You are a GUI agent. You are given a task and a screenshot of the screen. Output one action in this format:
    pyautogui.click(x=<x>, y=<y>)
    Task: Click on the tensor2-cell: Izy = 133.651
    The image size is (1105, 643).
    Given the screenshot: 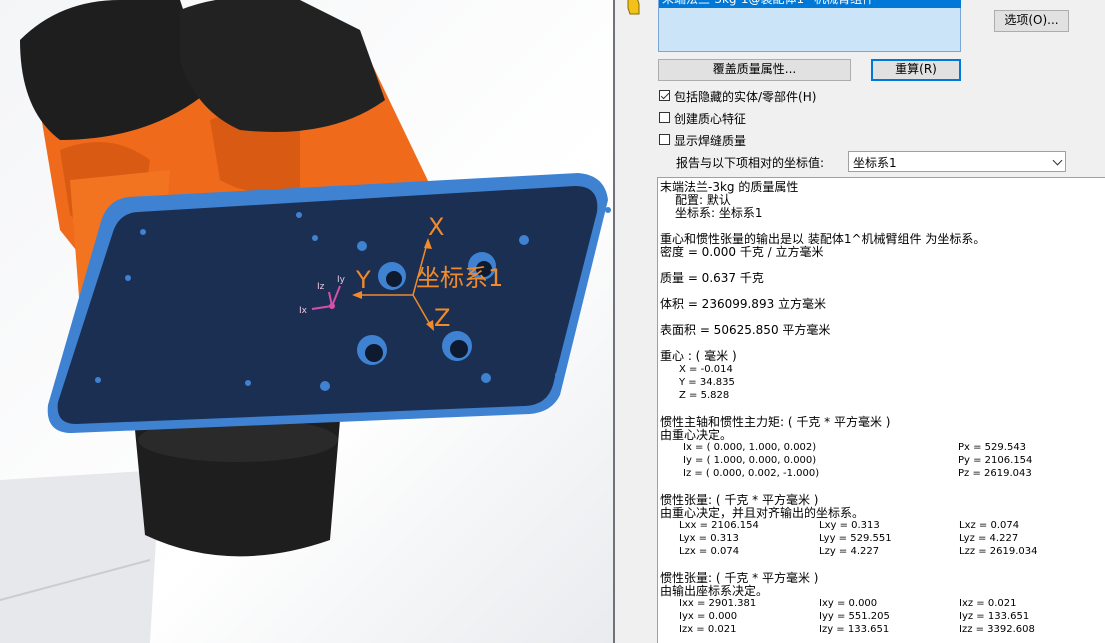 What is the action you would take?
    pyautogui.click(x=854, y=629)
    